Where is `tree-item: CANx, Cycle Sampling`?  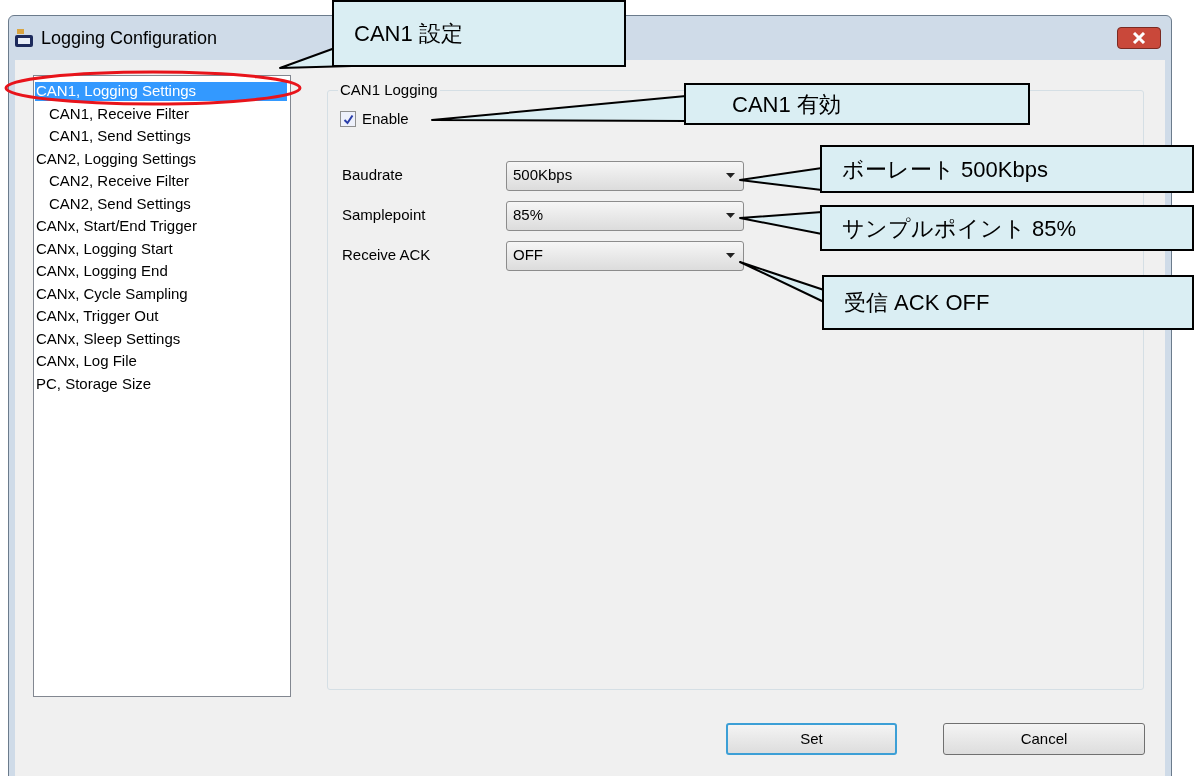
tree-item: CANx, Cycle Sampling is located at coordinates (112, 294).